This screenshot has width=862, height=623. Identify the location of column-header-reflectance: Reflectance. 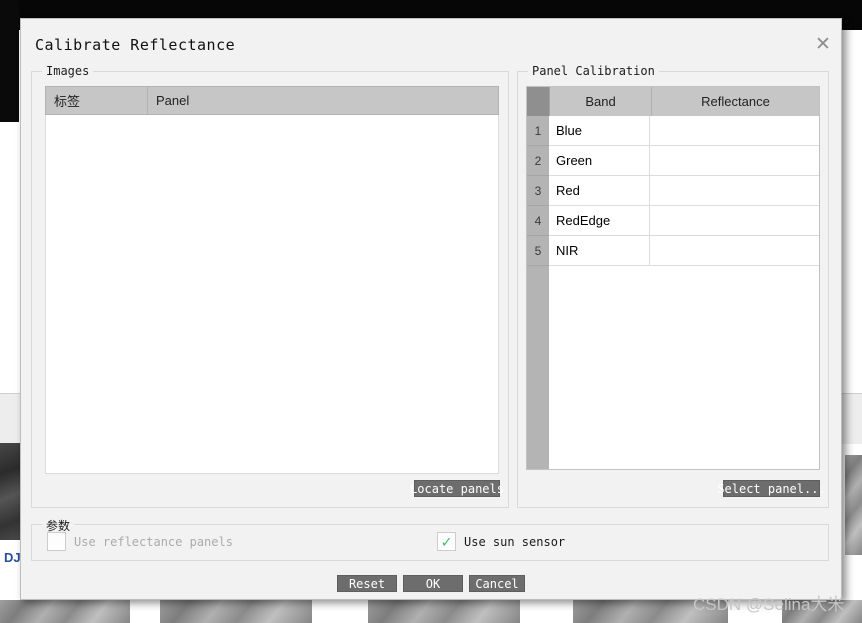
(735, 101).